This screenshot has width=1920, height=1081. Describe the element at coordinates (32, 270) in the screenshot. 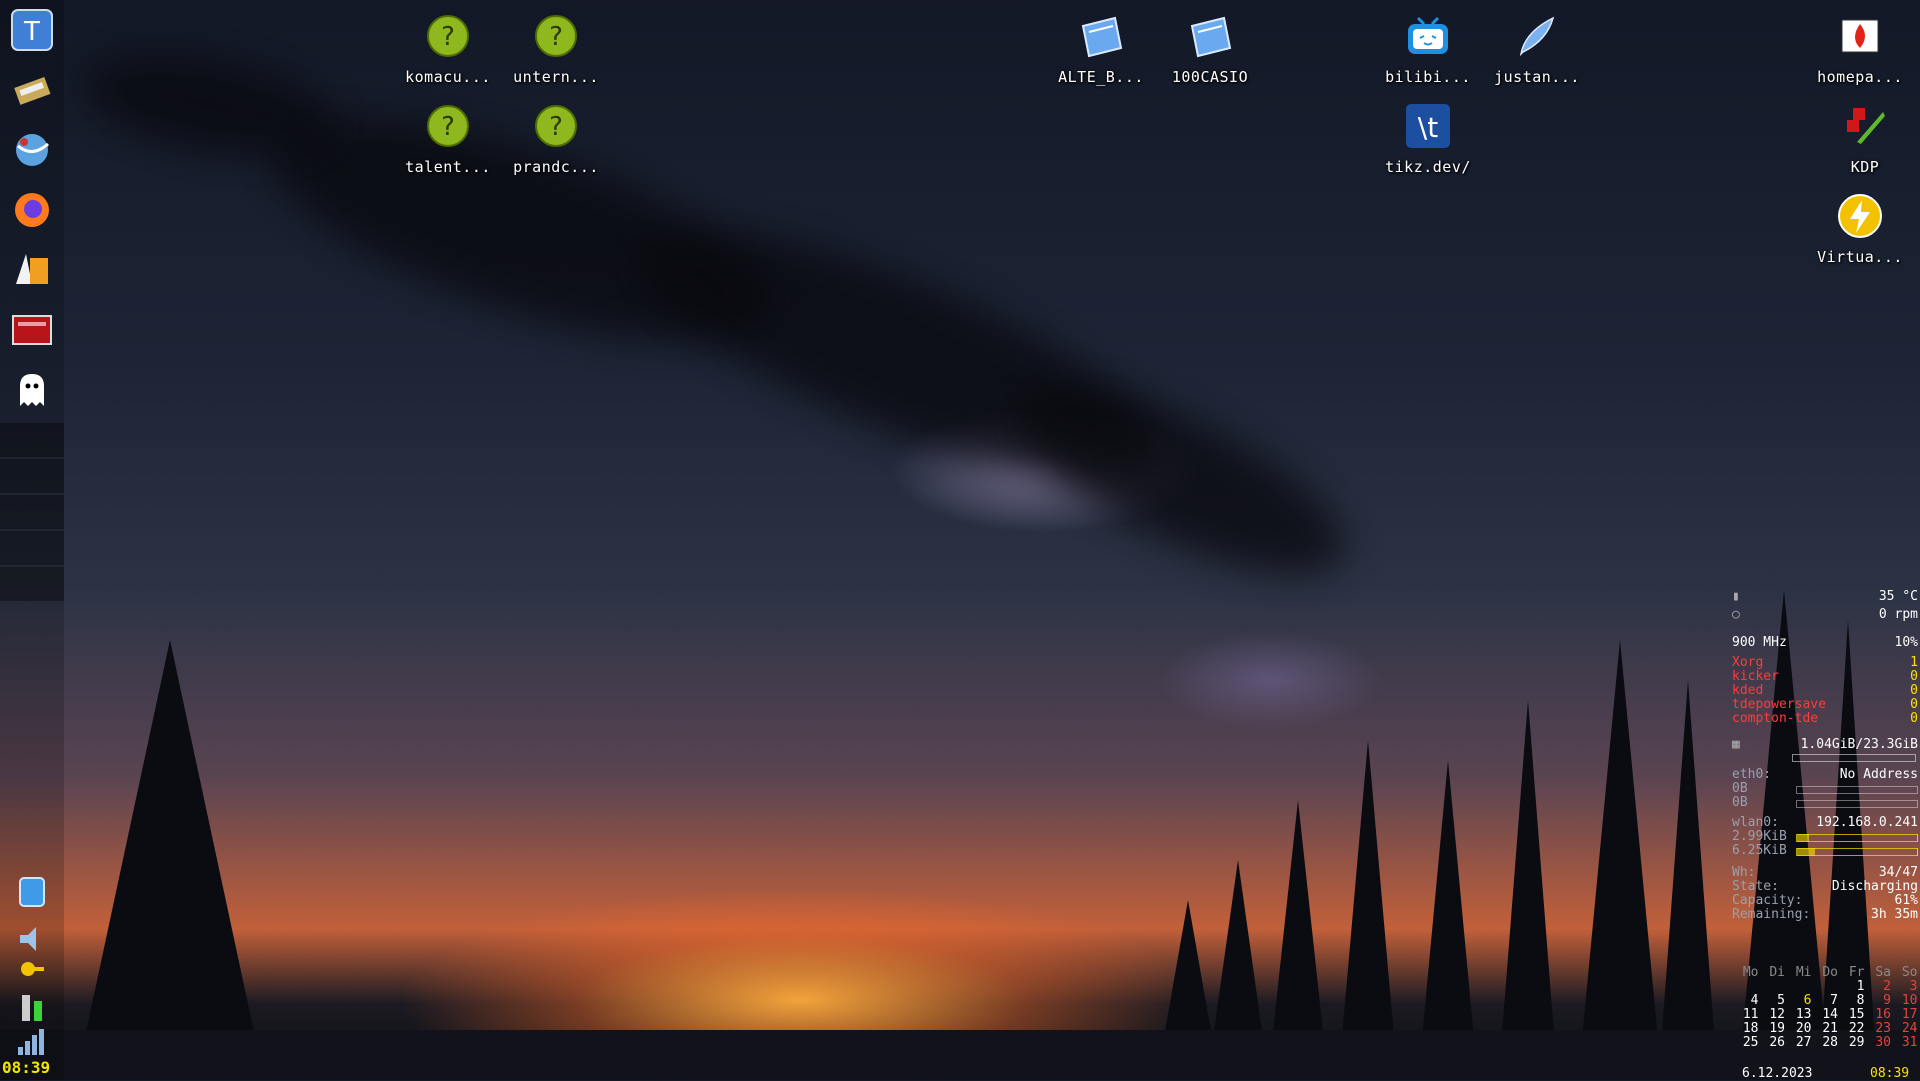

I see `office-icon` at that location.